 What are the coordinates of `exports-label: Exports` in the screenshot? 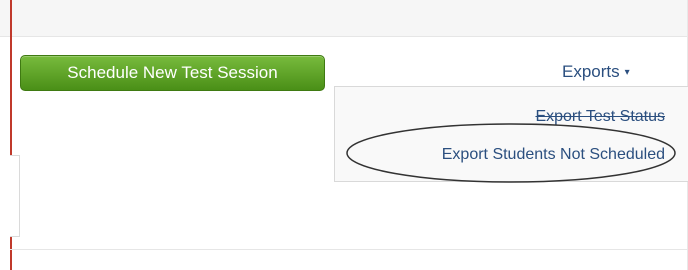 It's located at (591, 71).